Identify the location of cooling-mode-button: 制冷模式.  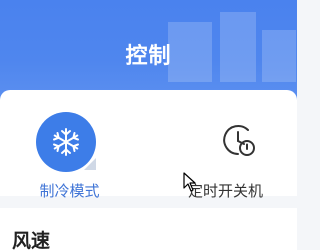
(77, 156).